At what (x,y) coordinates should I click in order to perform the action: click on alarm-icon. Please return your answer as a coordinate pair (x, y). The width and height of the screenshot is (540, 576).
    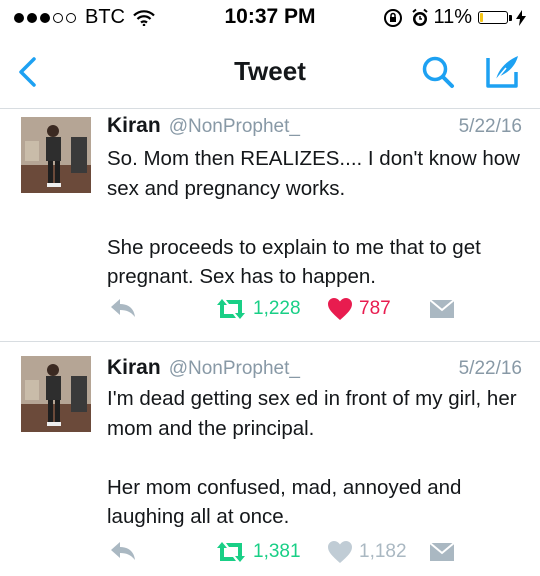
    Looking at the image, I should click on (420, 17).